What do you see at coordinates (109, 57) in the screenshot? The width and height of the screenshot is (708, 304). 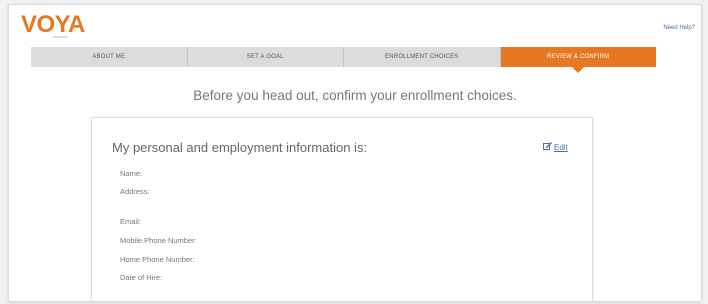 I see `tab-about-me: ABOUT ME` at bounding box center [109, 57].